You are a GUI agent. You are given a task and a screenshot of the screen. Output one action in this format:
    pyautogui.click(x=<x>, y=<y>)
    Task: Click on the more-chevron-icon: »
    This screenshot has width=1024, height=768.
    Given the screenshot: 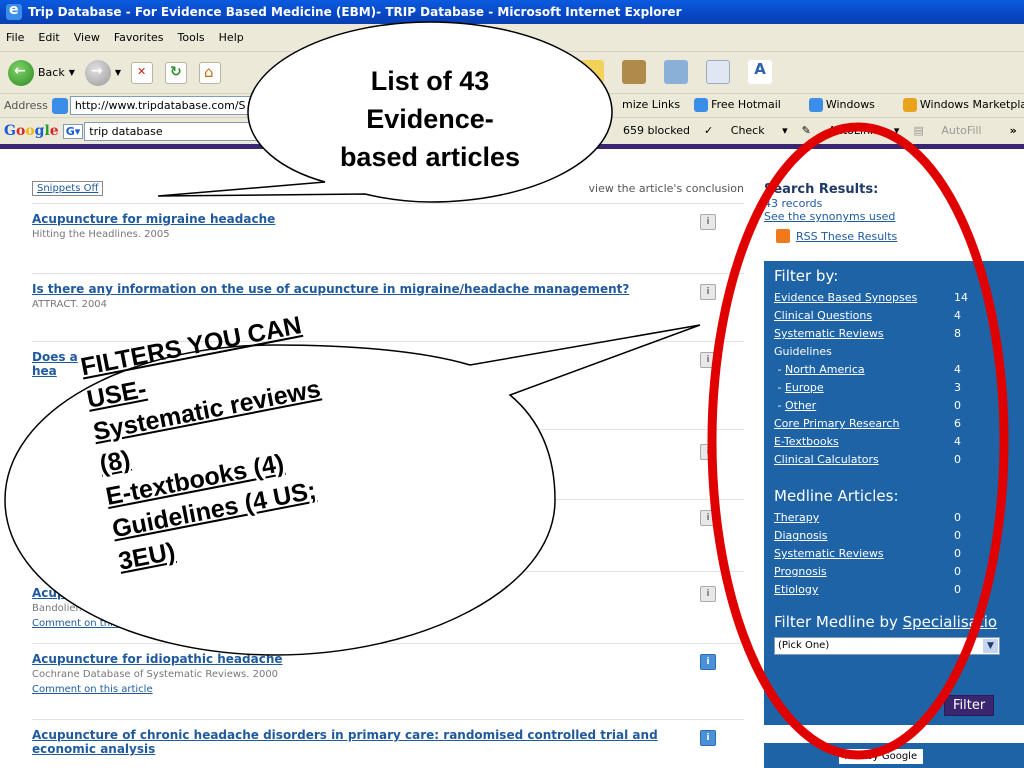 What is the action you would take?
    pyautogui.click(x=1013, y=130)
    